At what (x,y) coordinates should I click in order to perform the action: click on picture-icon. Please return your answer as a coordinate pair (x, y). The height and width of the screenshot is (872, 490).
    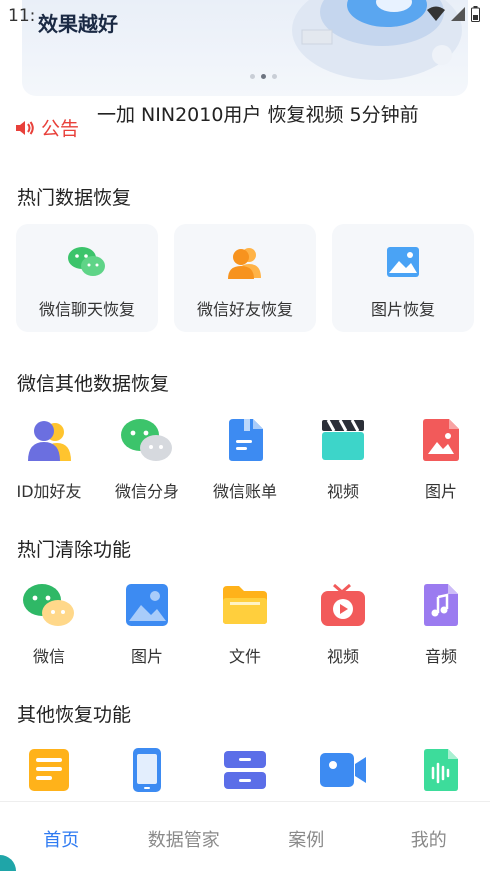
    Looking at the image, I should click on (403, 262).